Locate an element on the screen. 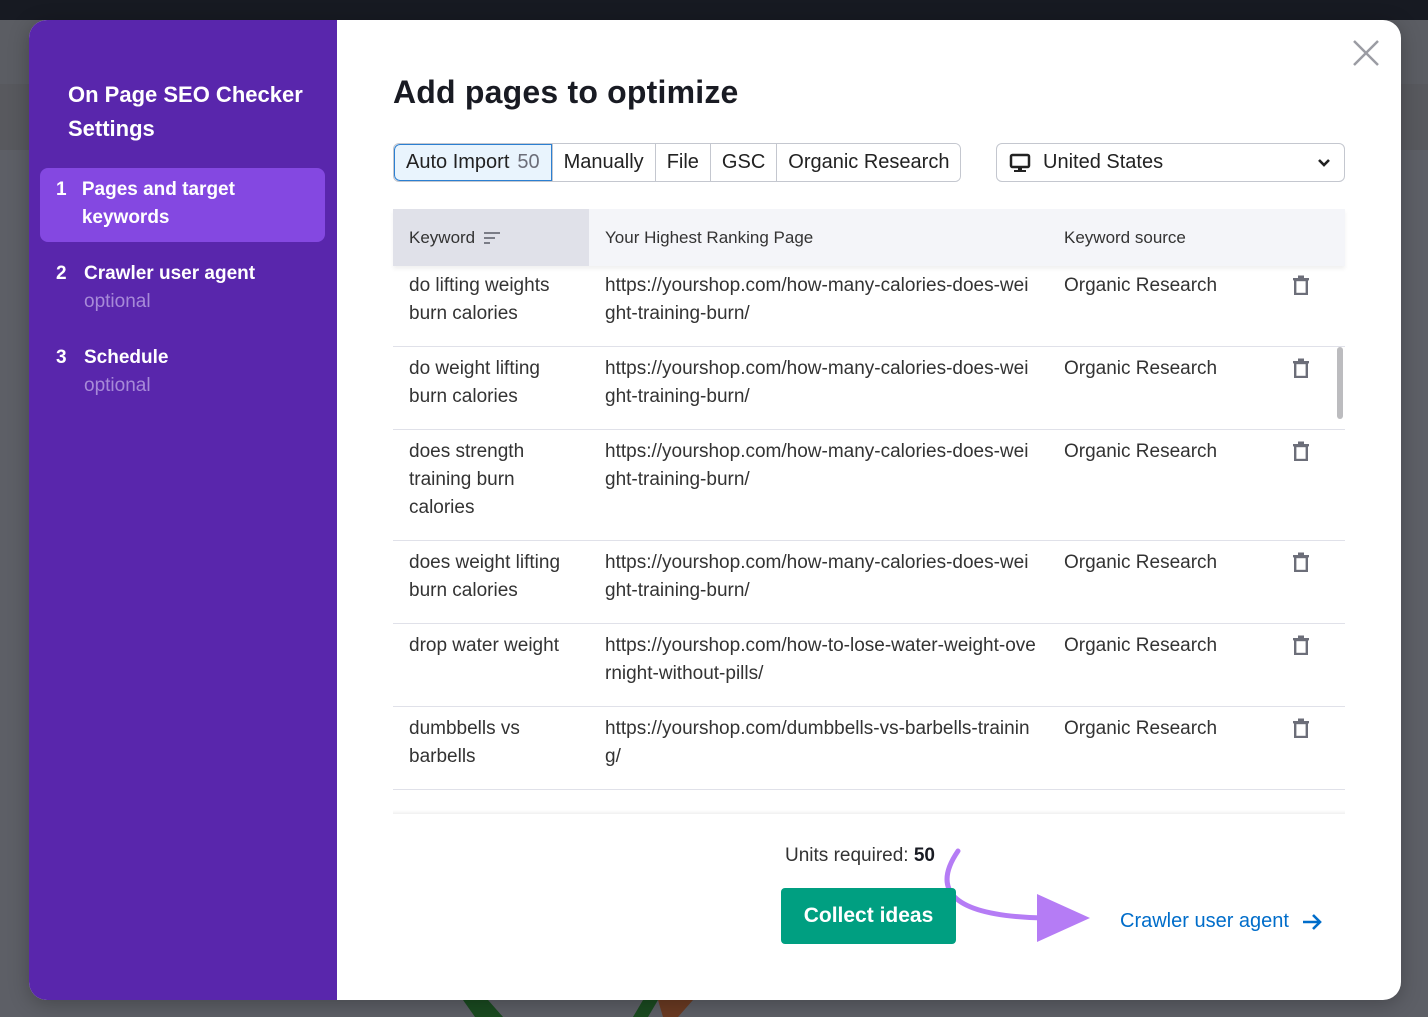 The width and height of the screenshot is (1428, 1017). scroll-fade is located at coordinates (869, 812).